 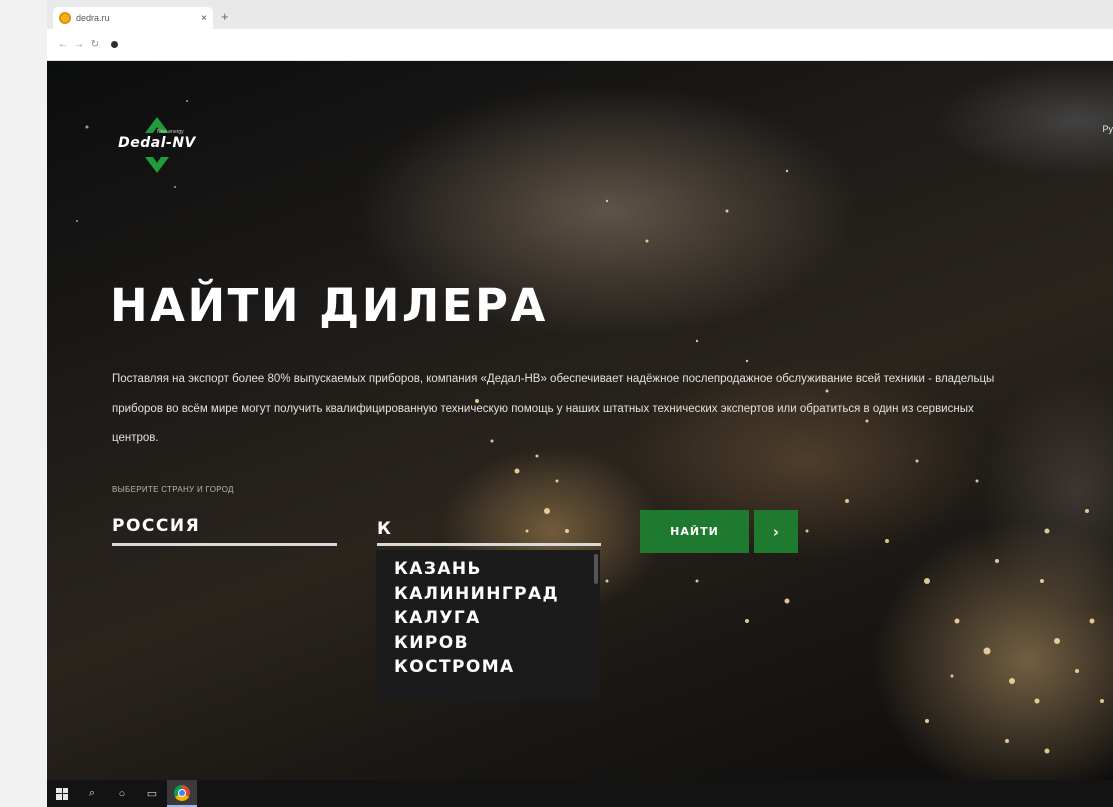 I want to click on browser-toolbar: ← → ↻, so click(x=580, y=45).